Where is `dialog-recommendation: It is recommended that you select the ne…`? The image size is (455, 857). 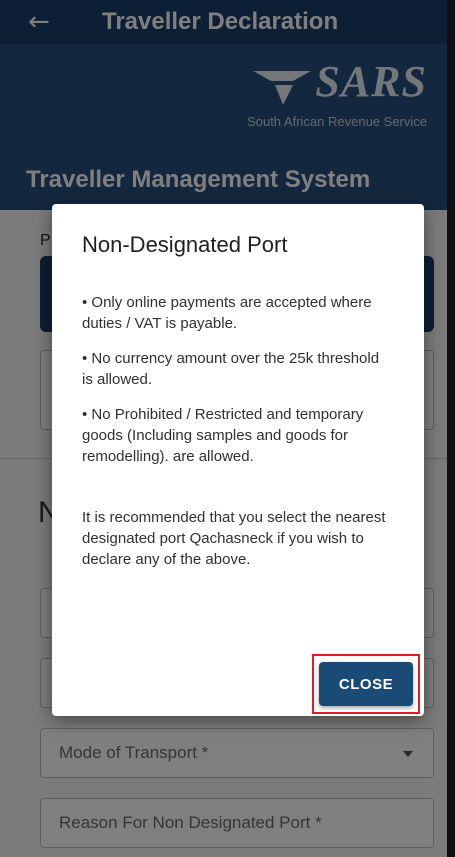
dialog-recommendation: It is recommended that you select the ne… is located at coordinates (234, 538).